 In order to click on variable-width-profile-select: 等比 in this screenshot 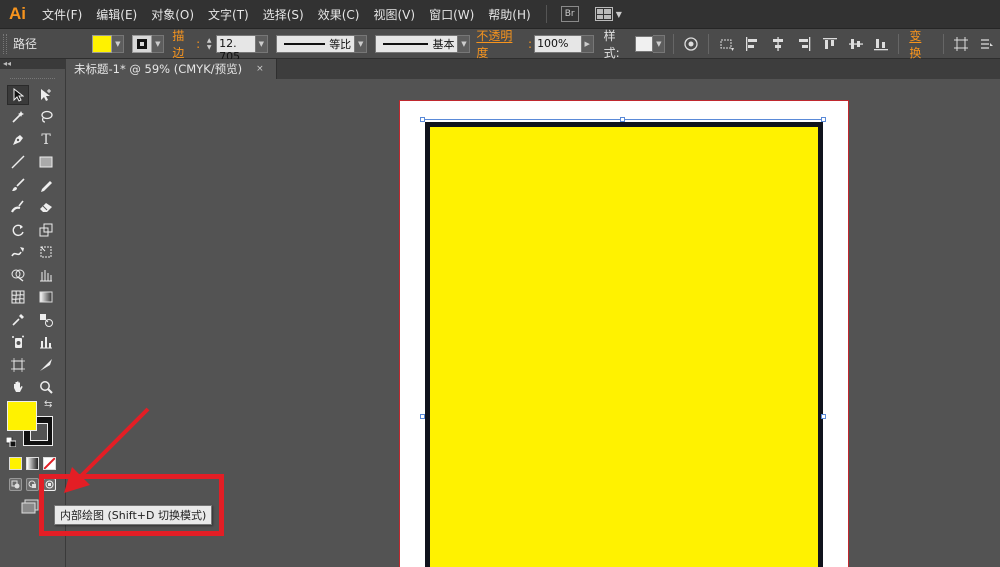, I will do `click(315, 43)`.